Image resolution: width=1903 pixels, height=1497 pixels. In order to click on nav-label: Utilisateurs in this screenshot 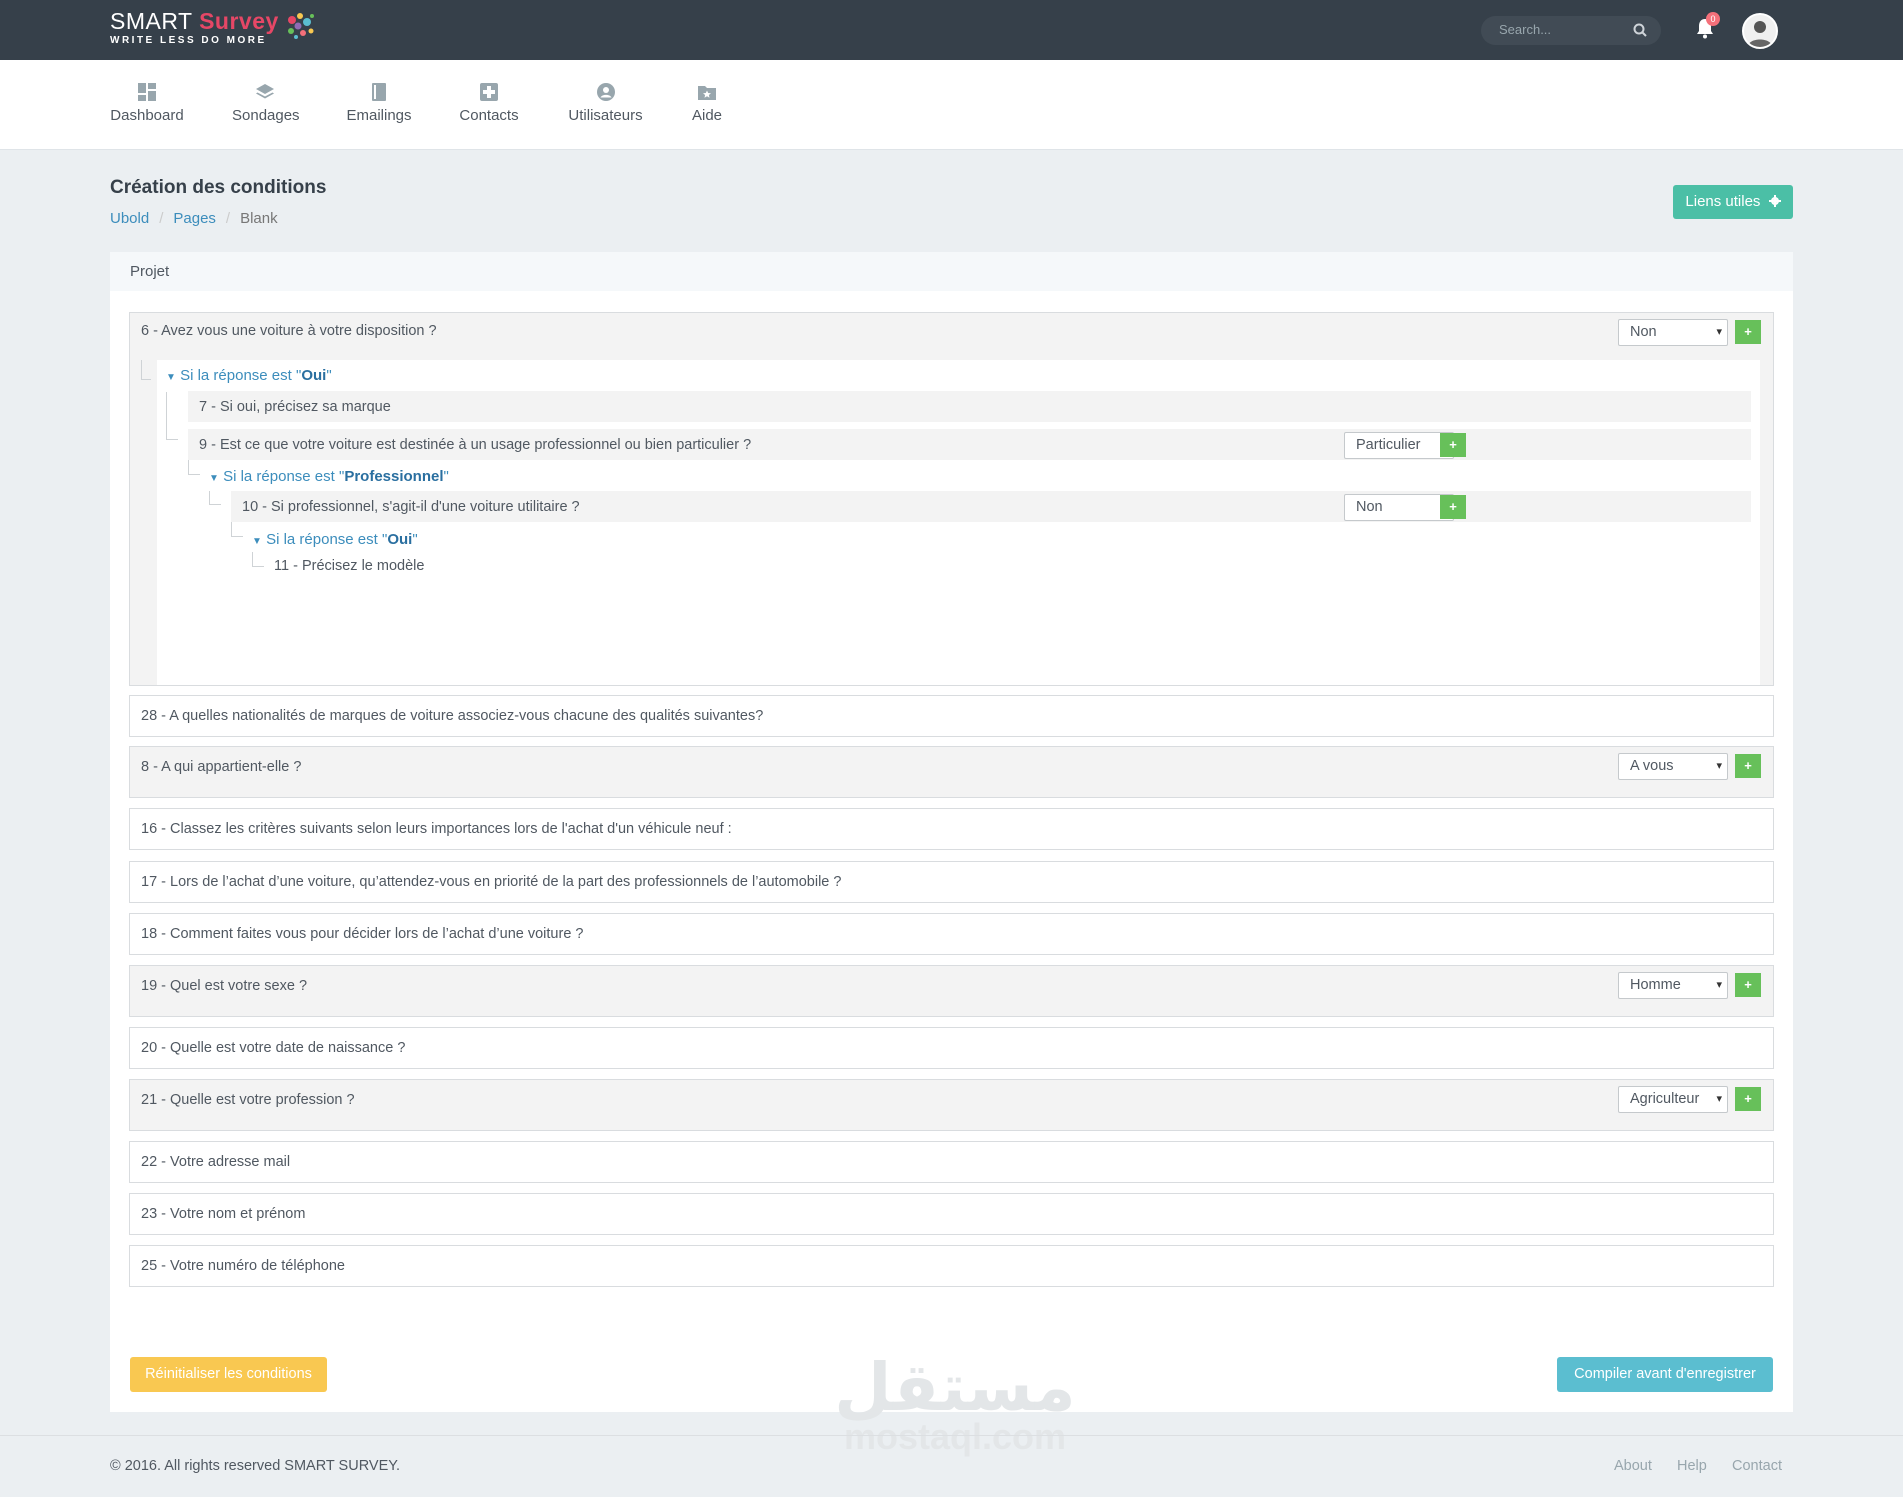, I will do `click(605, 115)`.